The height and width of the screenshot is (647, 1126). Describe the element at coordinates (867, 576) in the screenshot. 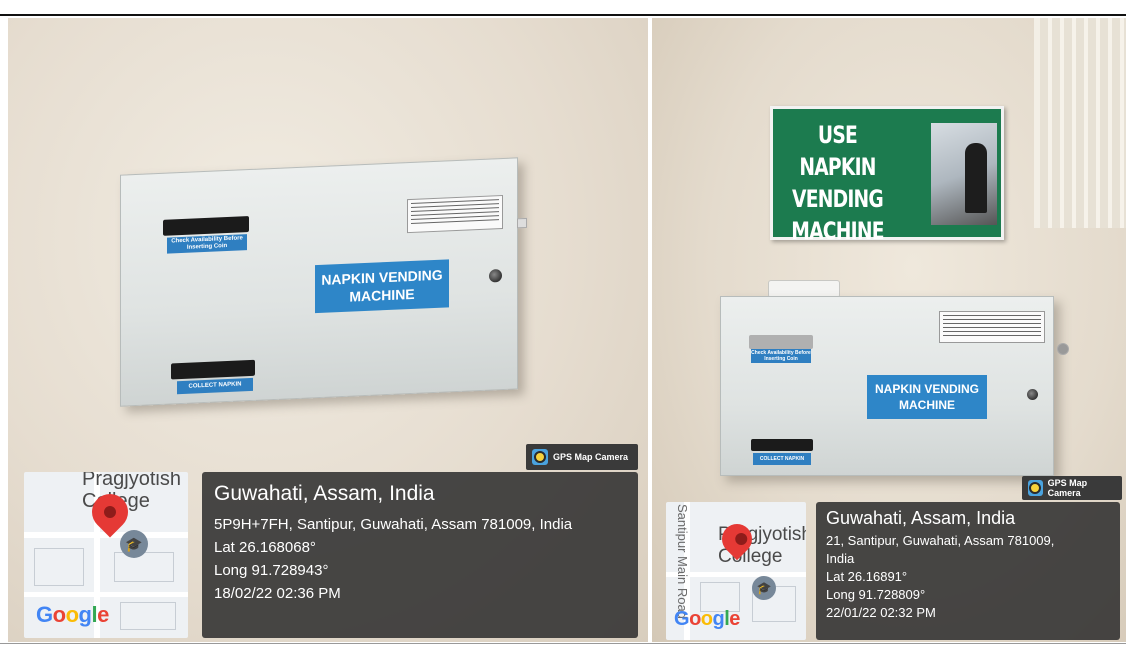

I see `latitude-text: Lat 26.16891°` at that location.